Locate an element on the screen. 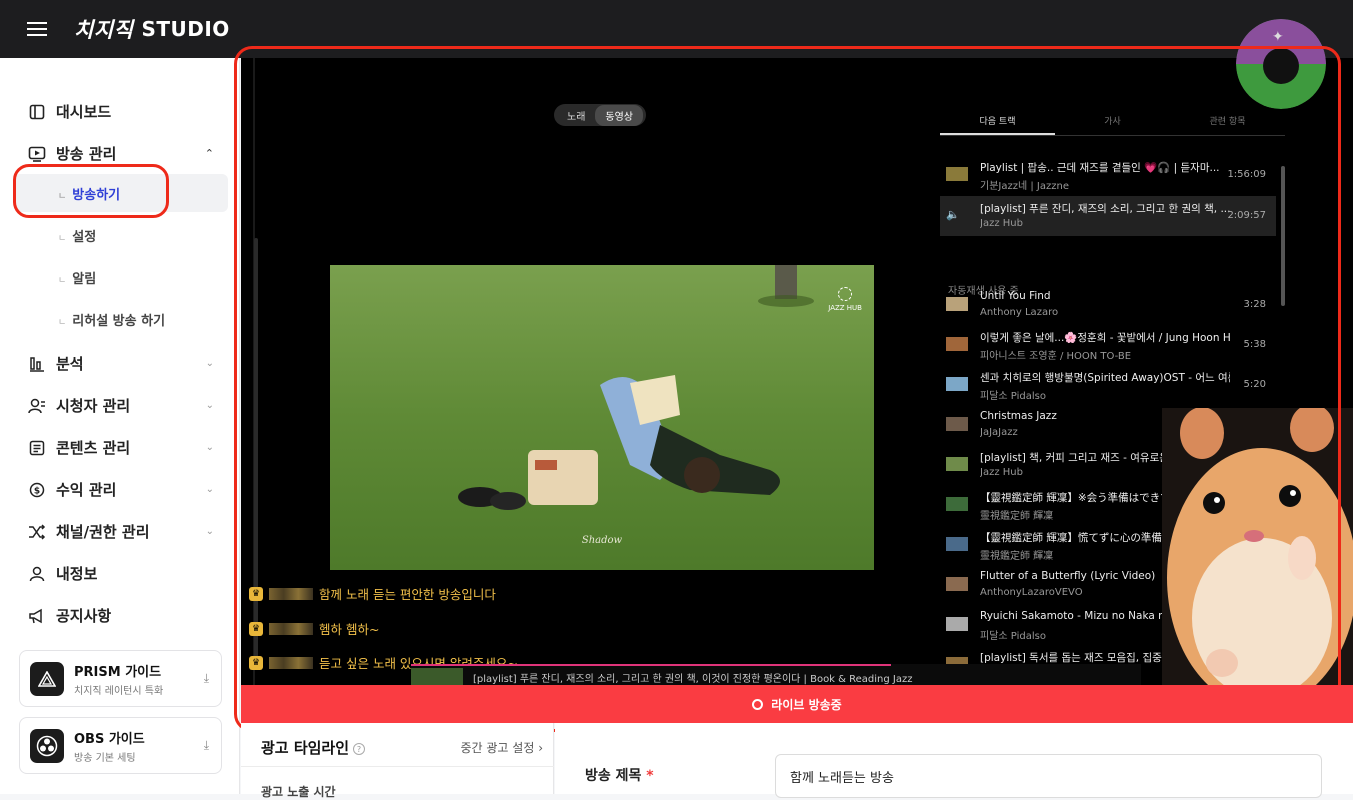 This screenshot has width=1353, height=800. broadcast-title-input: 함께 노래듣는 방송 is located at coordinates (1048, 776).